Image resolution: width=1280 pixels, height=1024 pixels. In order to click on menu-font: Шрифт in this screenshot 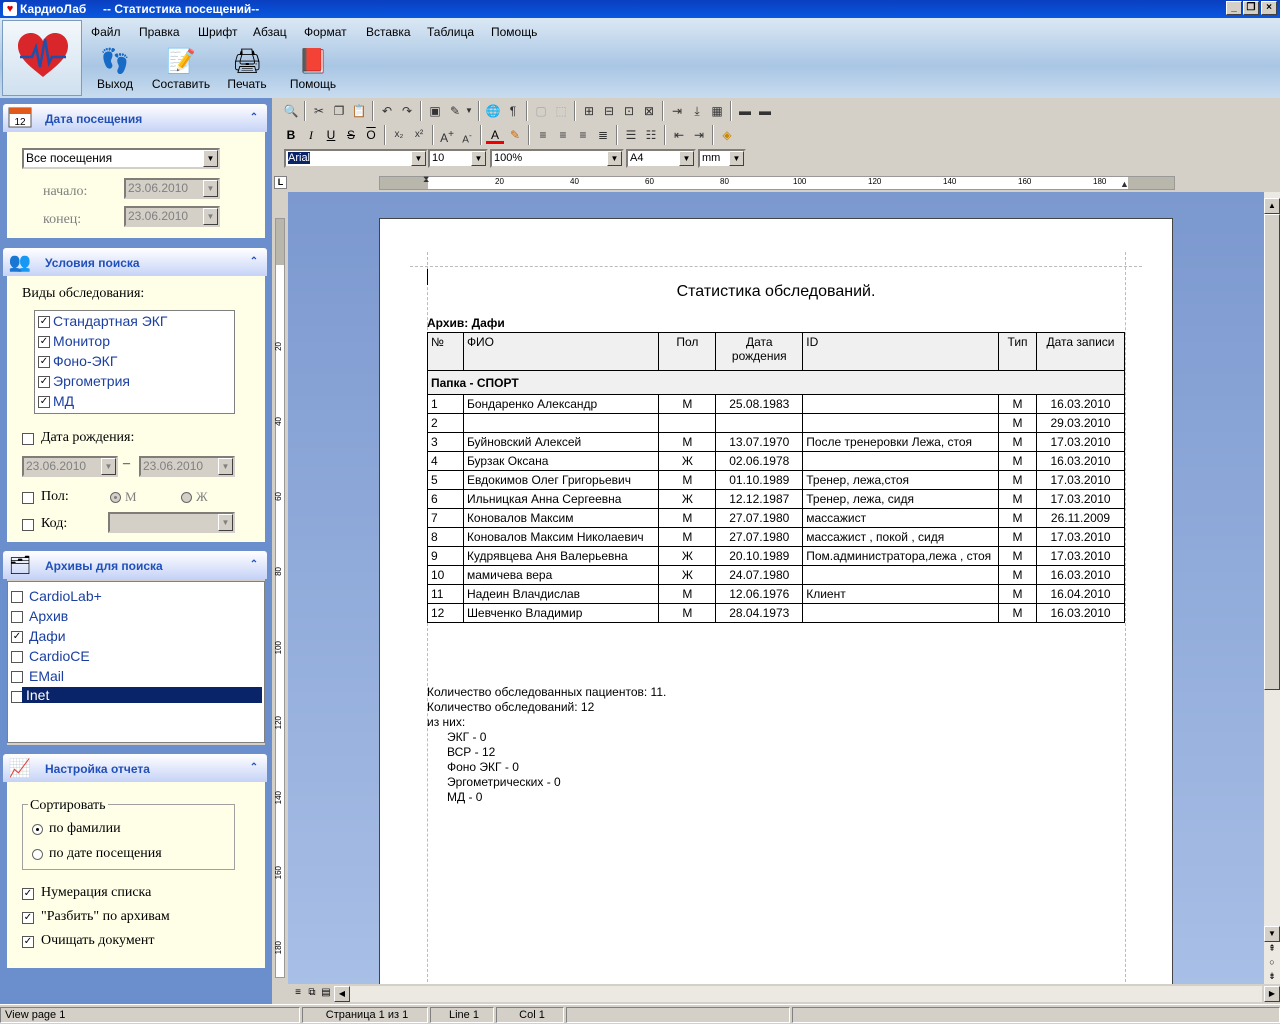, I will do `click(217, 32)`.